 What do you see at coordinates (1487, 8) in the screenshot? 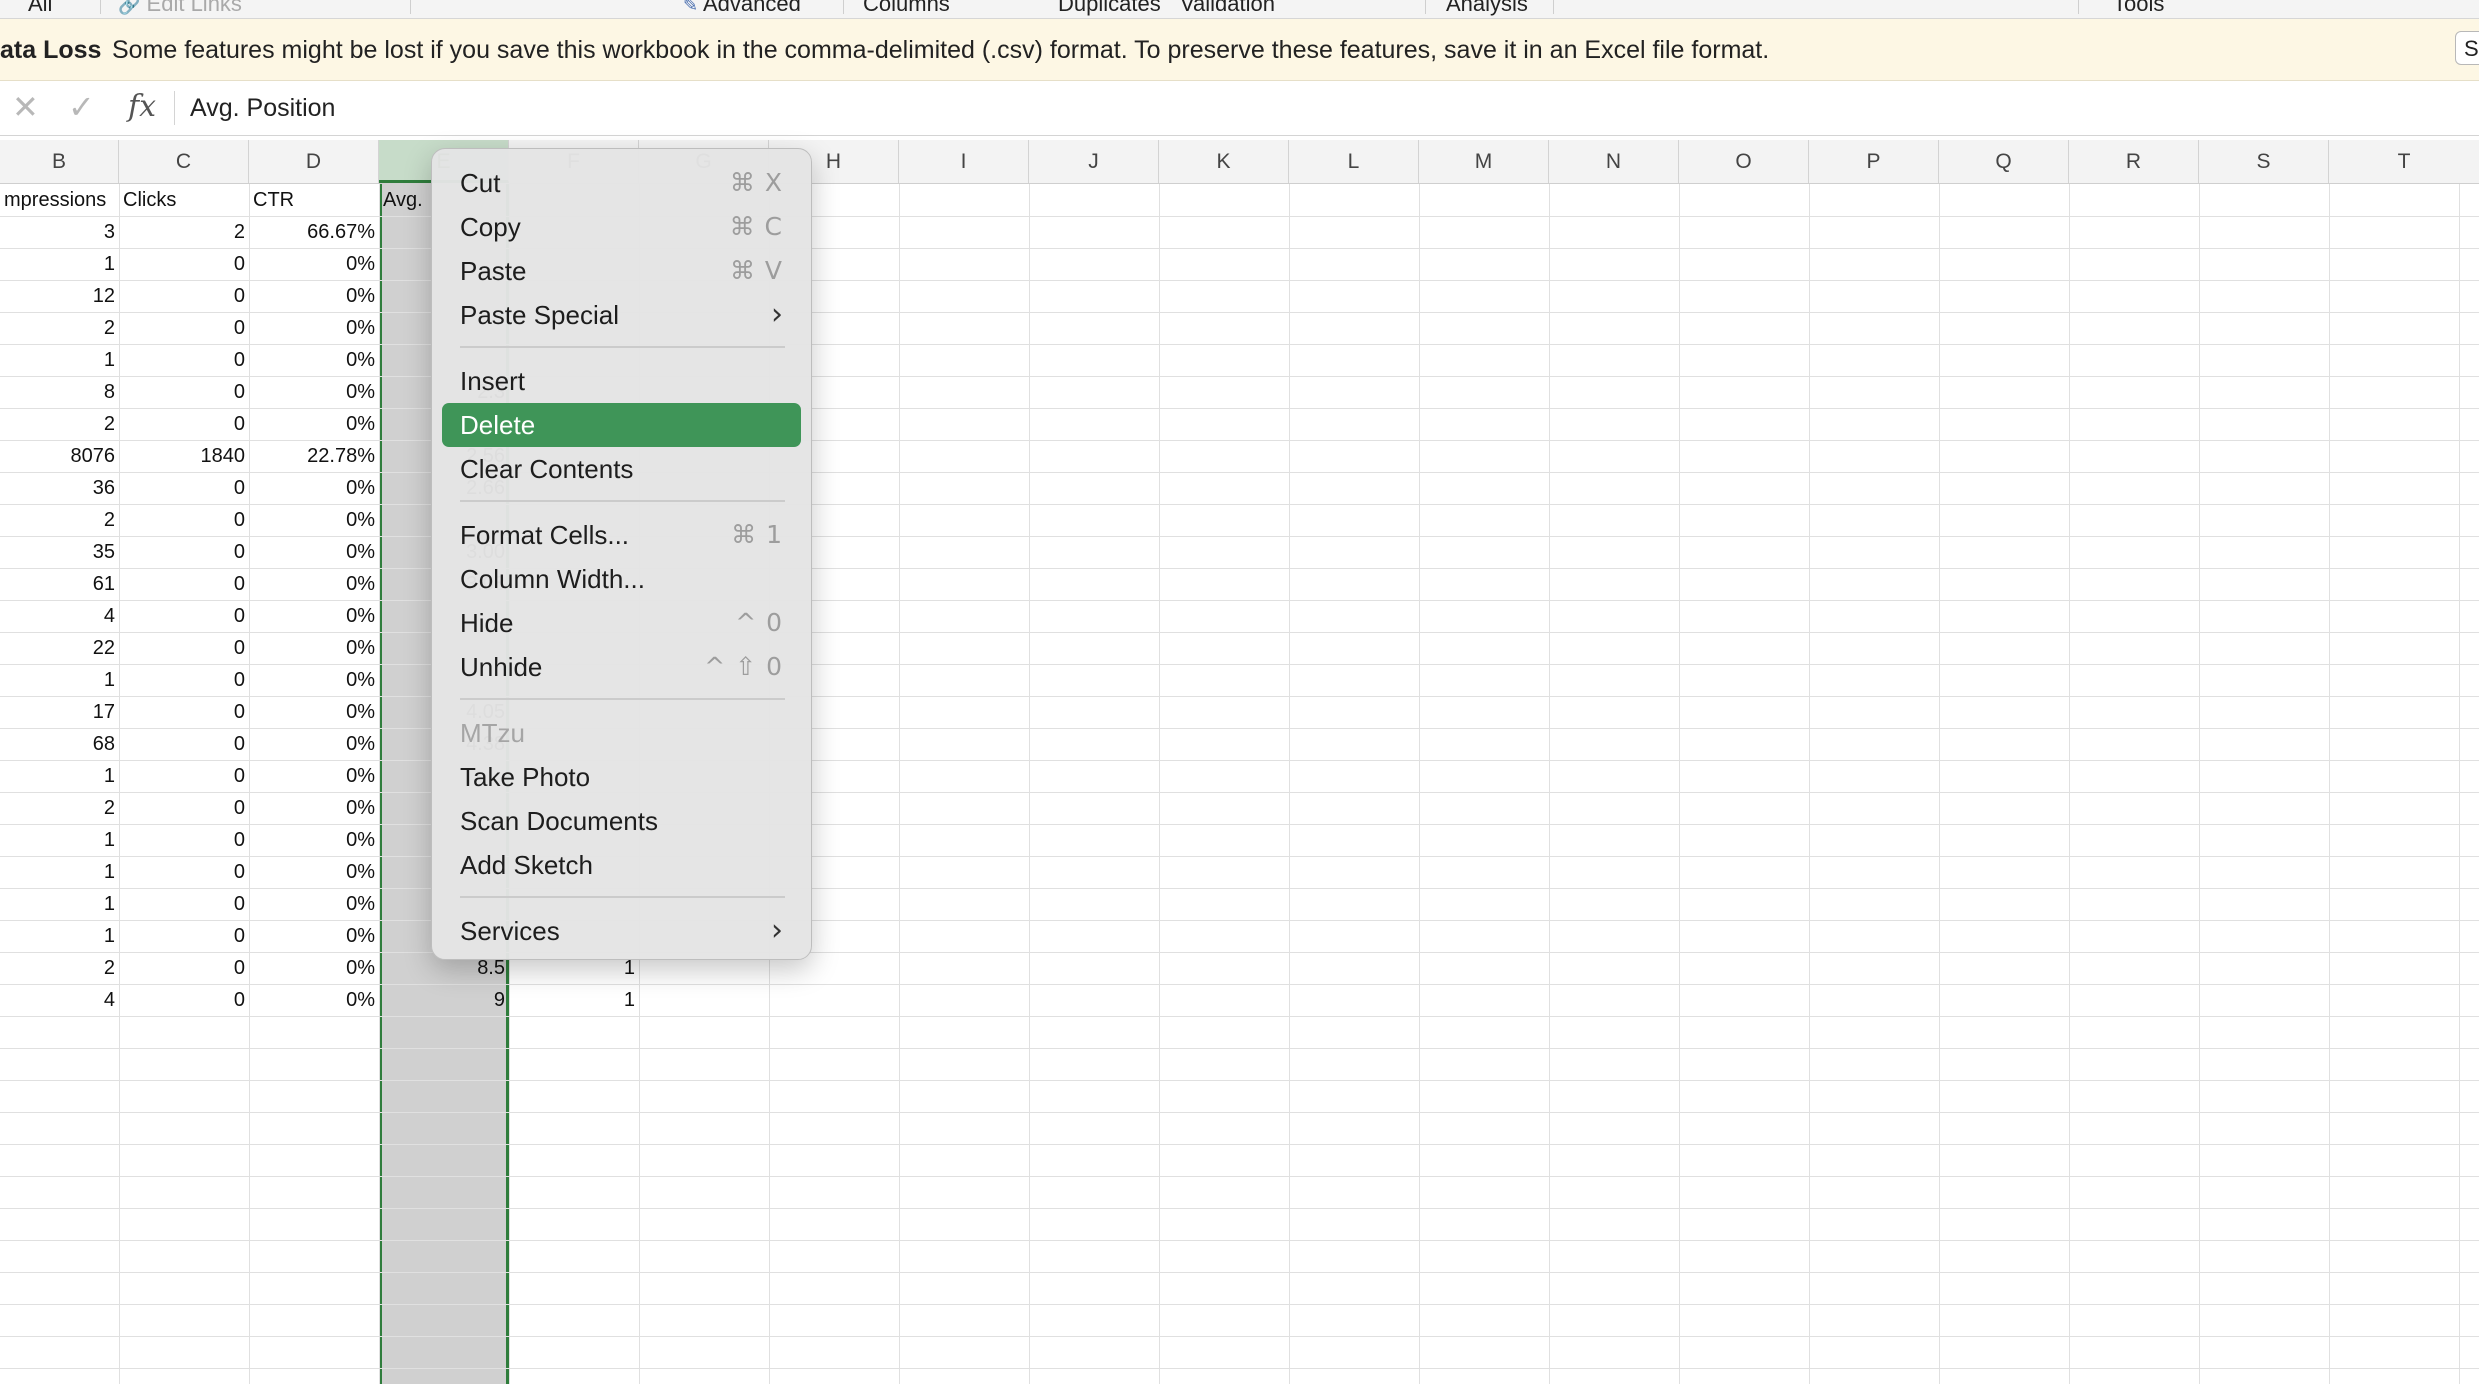
I see `ribbon-analysis-button: Analysis` at bounding box center [1487, 8].